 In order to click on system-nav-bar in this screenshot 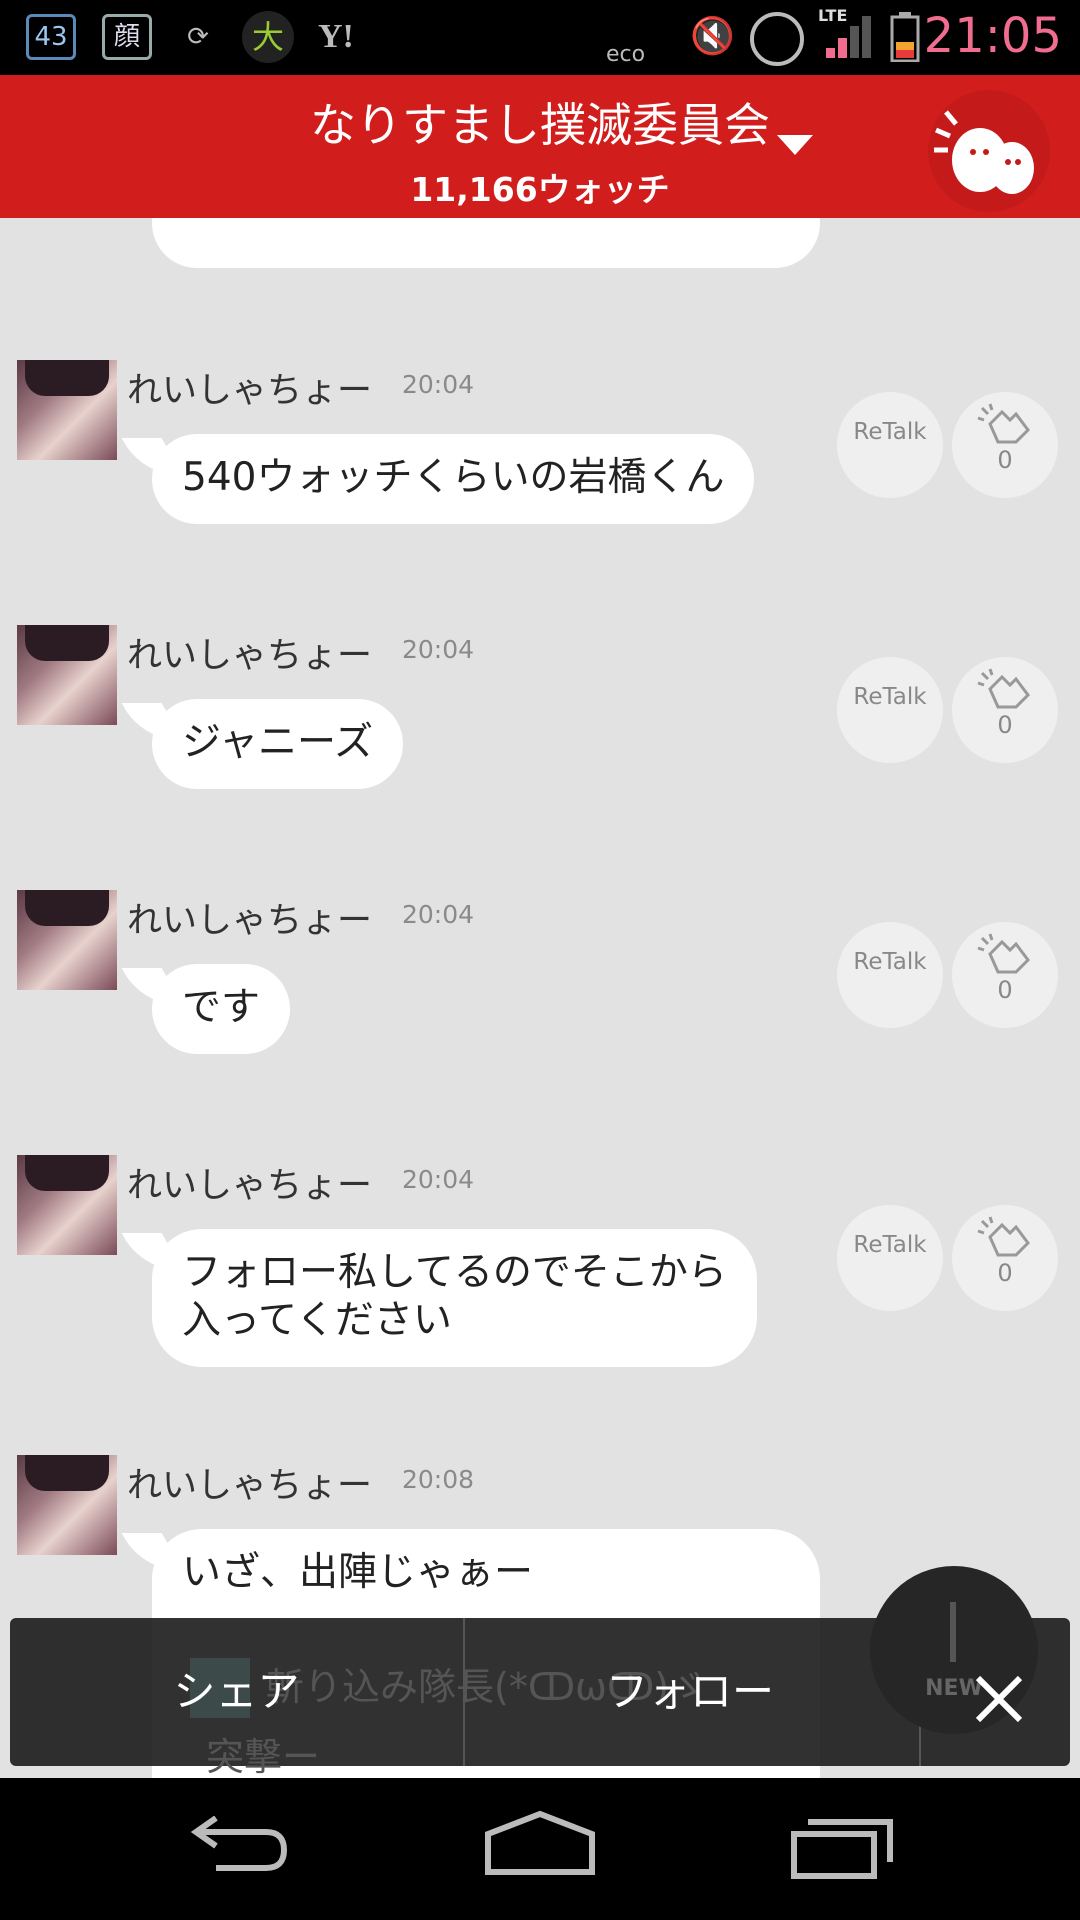, I will do `click(540, 1849)`.